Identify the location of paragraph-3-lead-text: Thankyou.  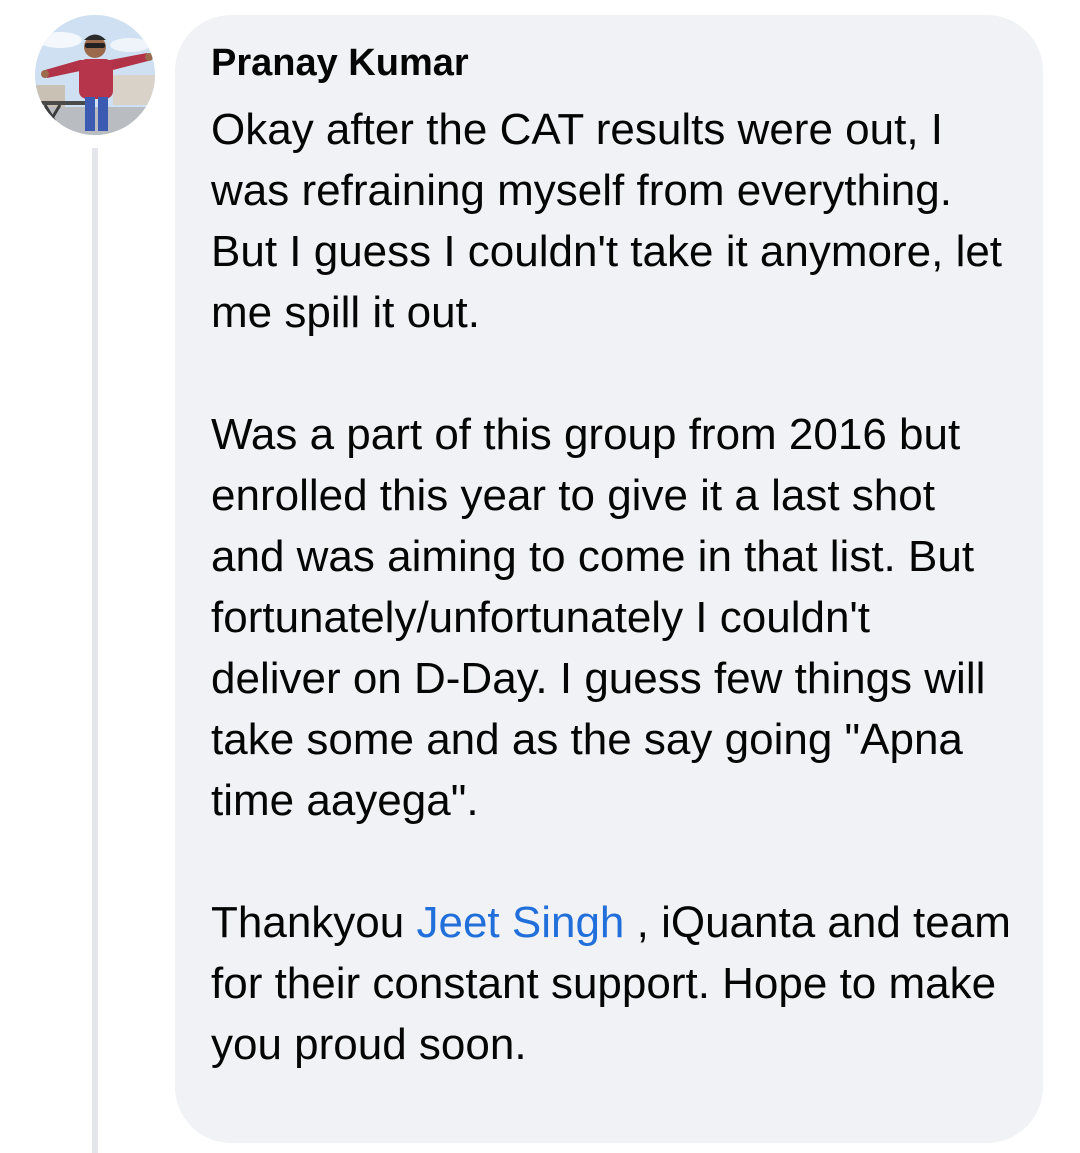
(314, 922).